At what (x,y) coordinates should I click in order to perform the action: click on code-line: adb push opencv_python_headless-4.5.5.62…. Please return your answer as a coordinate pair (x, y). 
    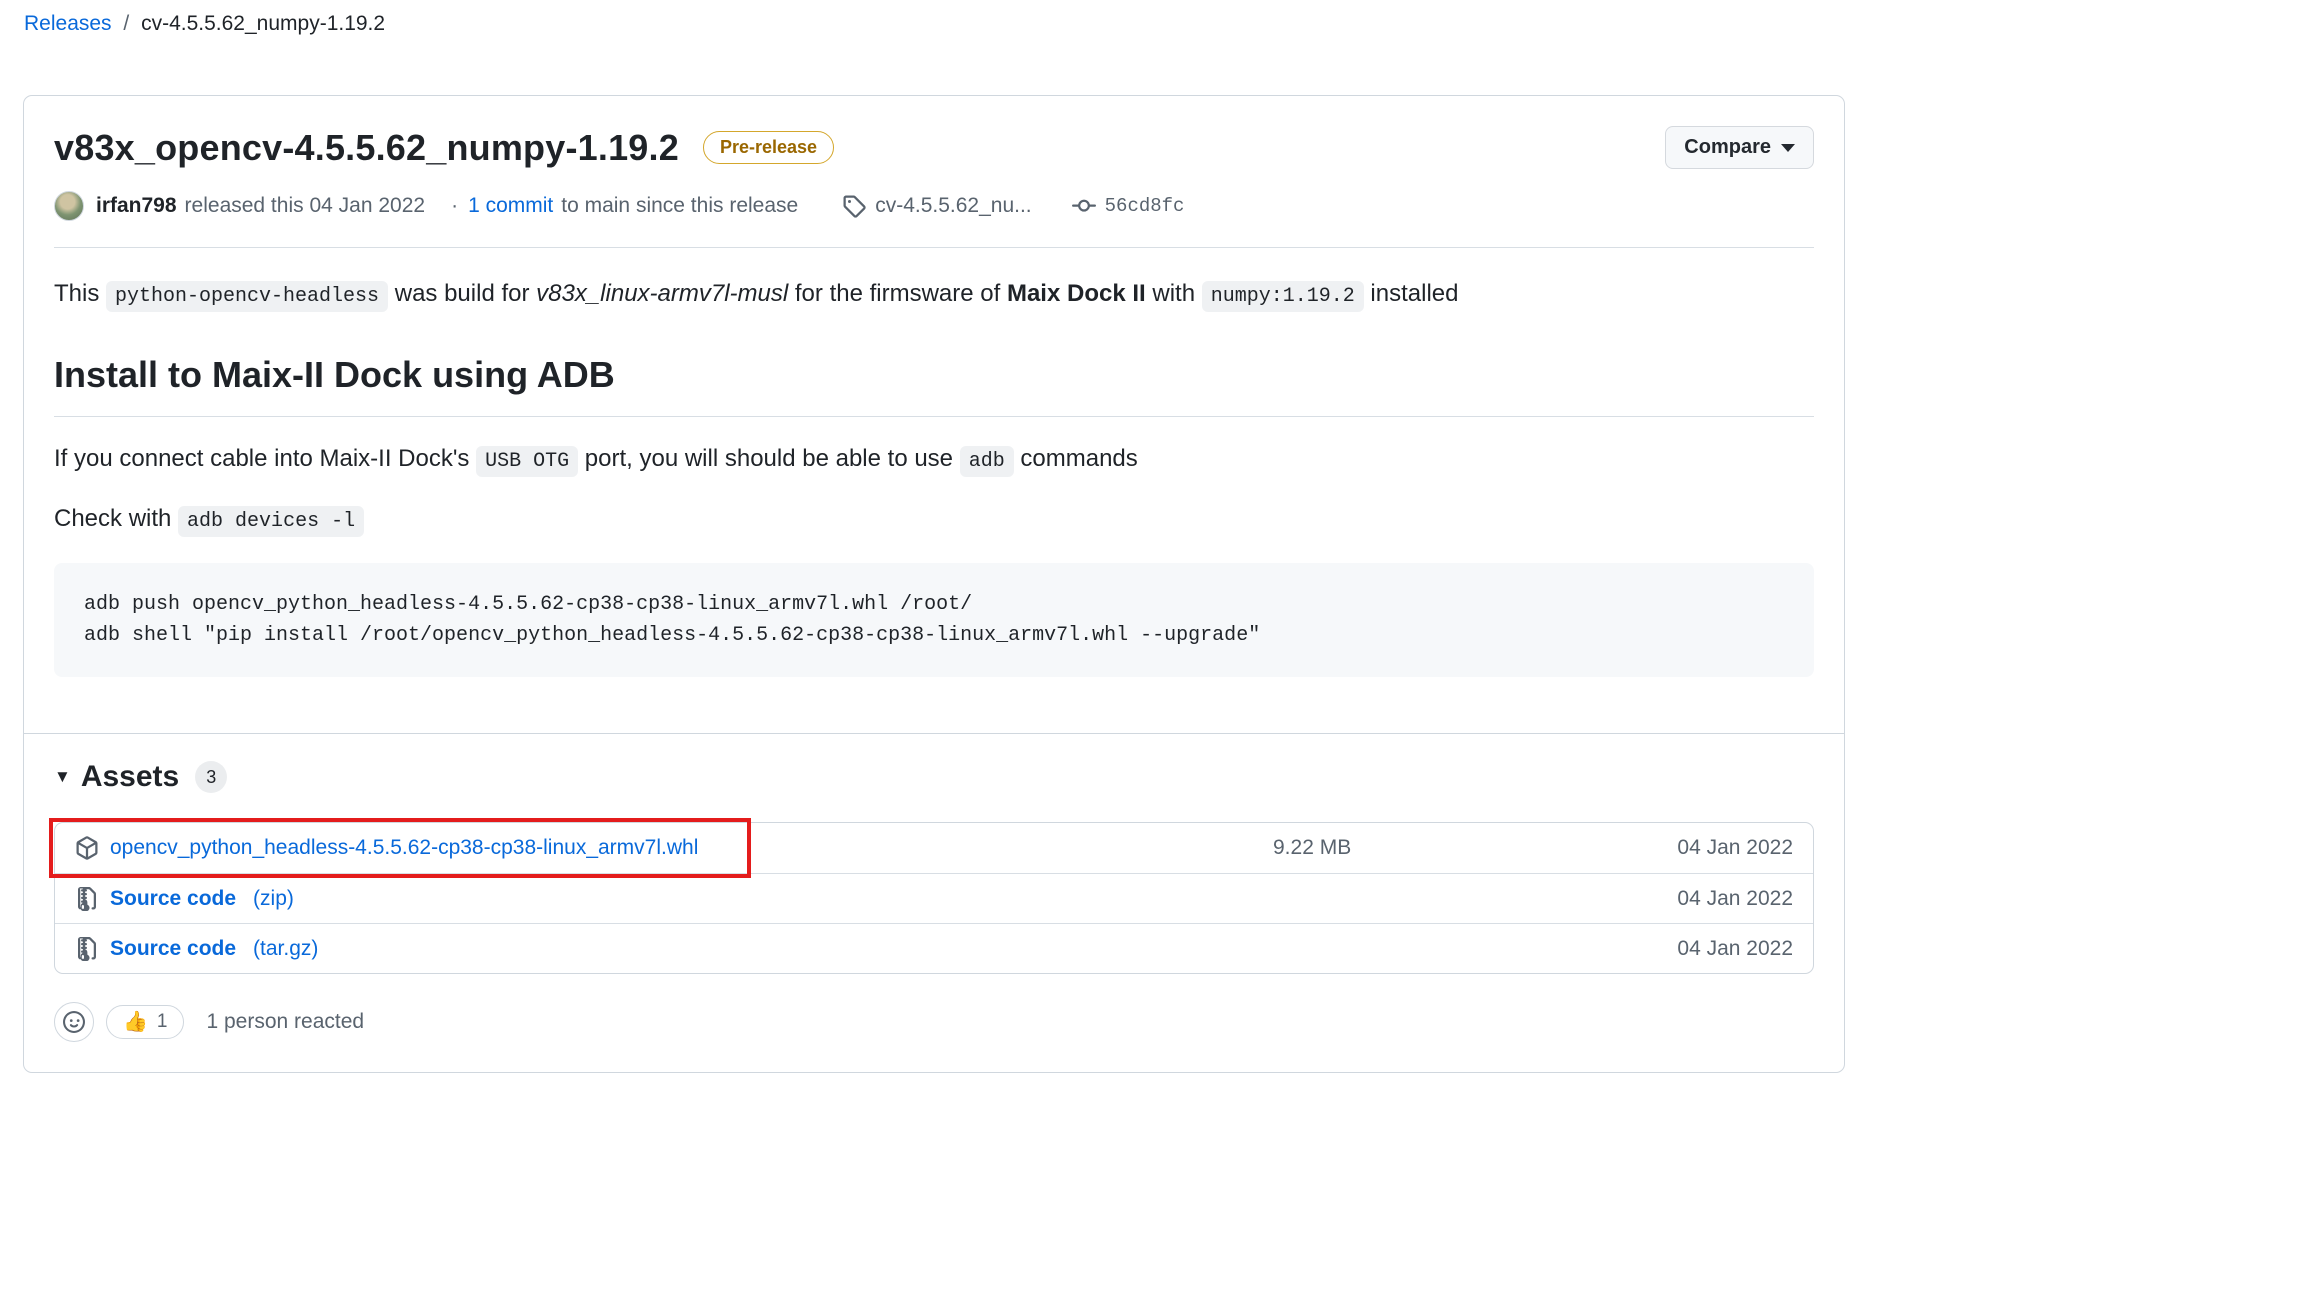
    Looking at the image, I should click on (528, 604).